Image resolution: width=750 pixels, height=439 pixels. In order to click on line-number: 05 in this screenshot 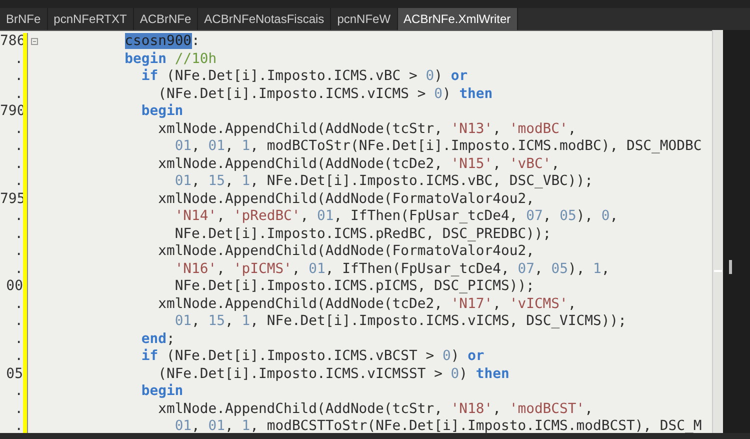, I will do `click(14, 374)`.